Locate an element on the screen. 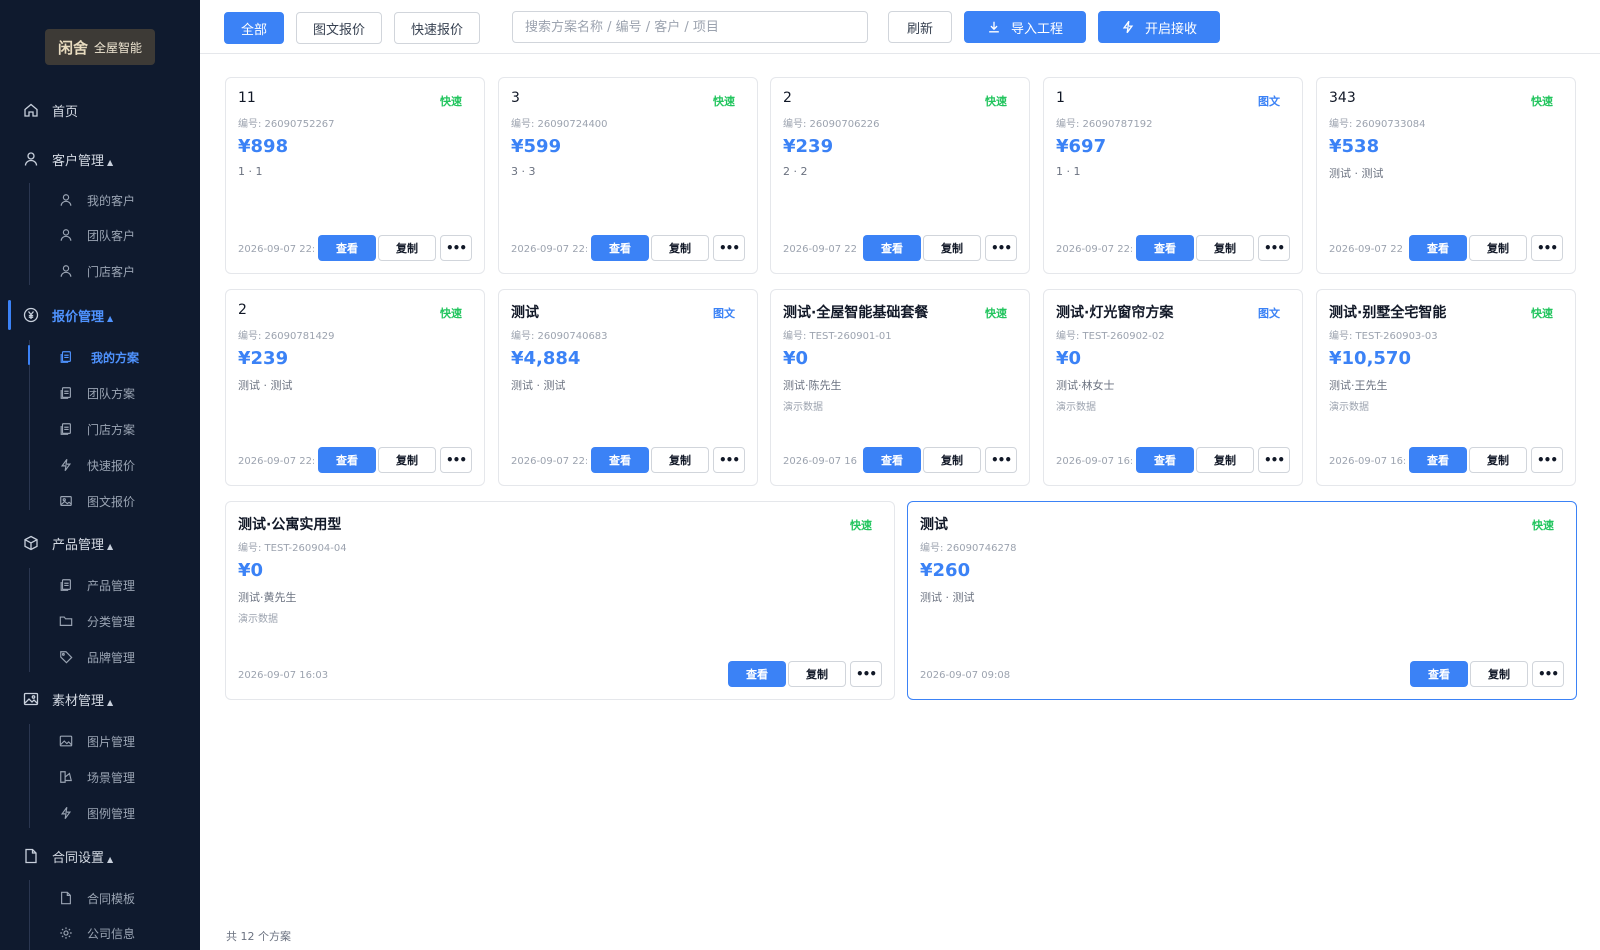 Image resolution: width=1600 pixels, height=950 pixels. sidebar-group-product: 产品管理 ▲ is located at coordinates (100, 543).